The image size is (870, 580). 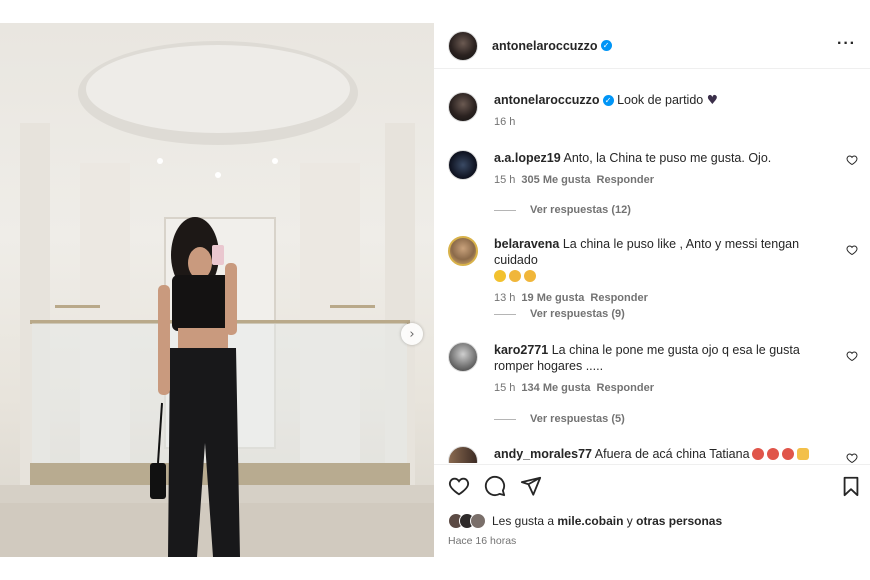 I want to click on liker-avatars, so click(x=467, y=521).